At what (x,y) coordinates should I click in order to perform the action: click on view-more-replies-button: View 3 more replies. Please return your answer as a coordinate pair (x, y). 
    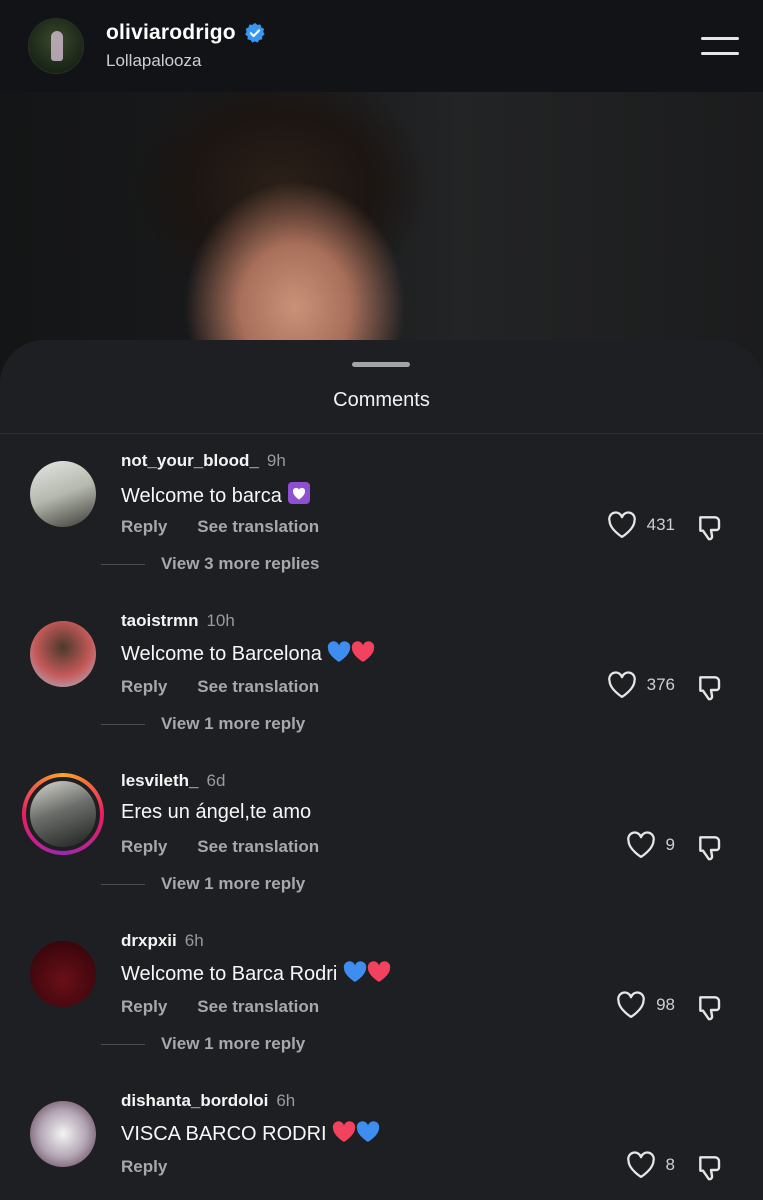
    Looking at the image, I should click on (210, 564).